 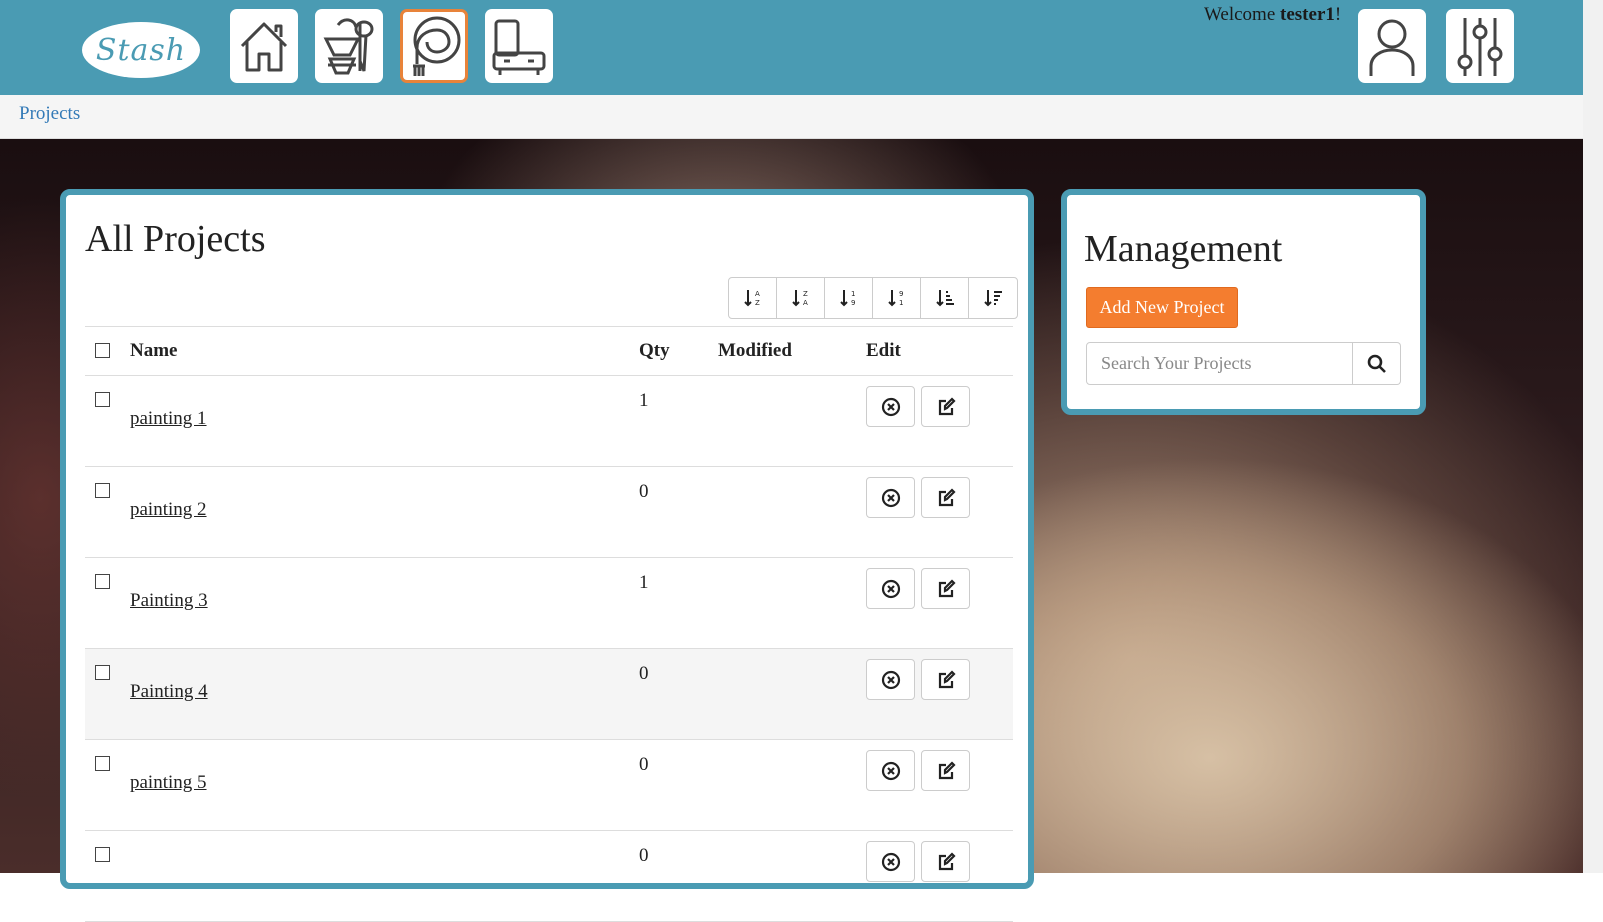 I want to click on table-row: Painting 3 1, so click(x=549, y=603).